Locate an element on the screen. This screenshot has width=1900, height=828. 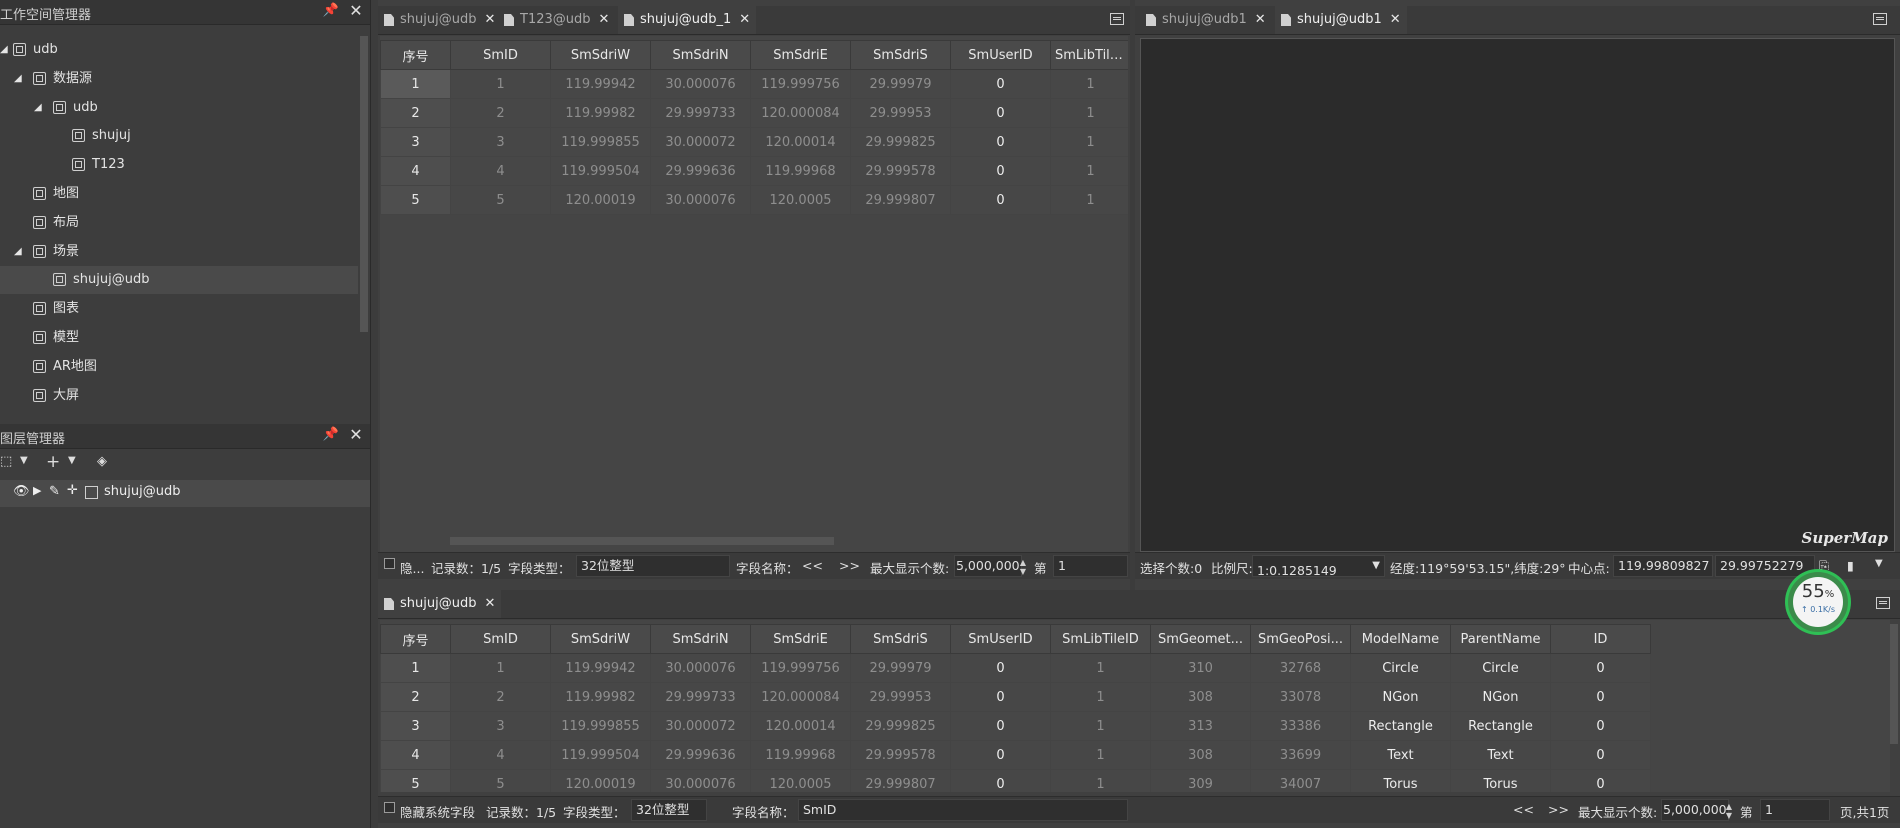
tab: shujuj@udb ✕ is located at coordinates (439, 20).